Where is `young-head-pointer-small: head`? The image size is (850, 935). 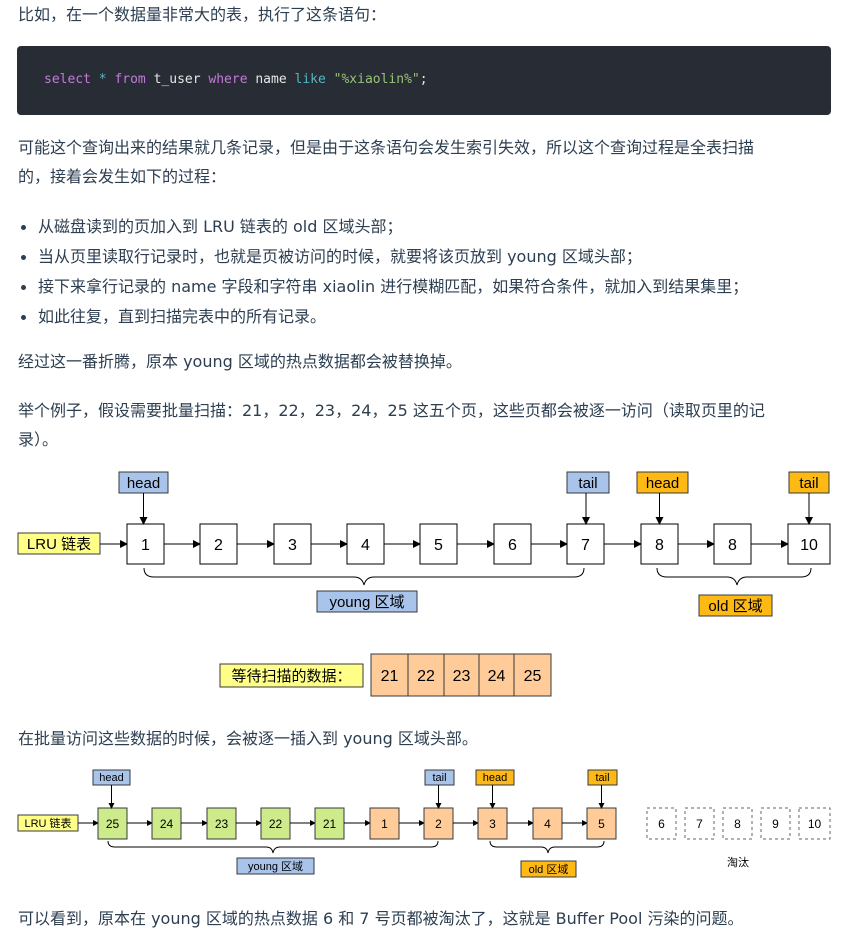 young-head-pointer-small: head is located at coordinates (111, 789).